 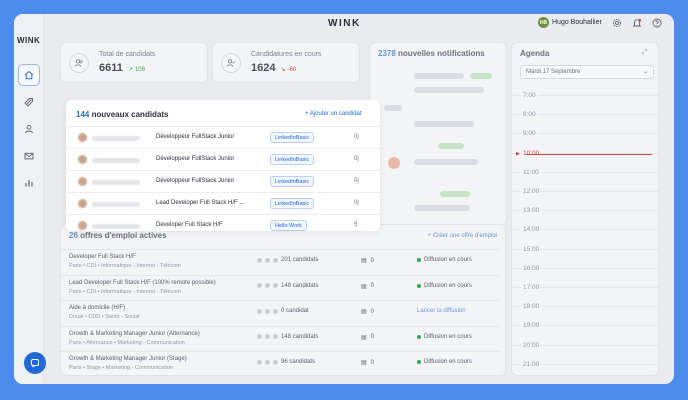 I want to click on offer-candidate-count: 0 candidat, so click(x=295, y=311).